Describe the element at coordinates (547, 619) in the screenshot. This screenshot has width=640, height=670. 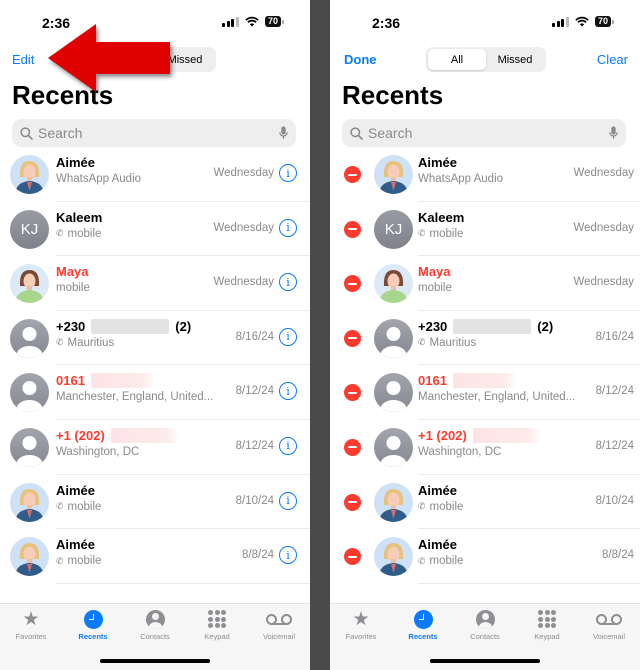
I see `keypad-icon` at that location.